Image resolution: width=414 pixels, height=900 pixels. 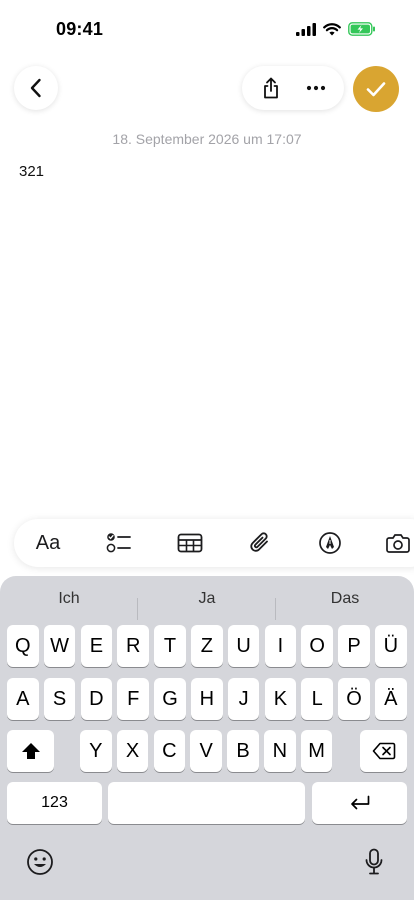 What do you see at coordinates (361, 29) in the screenshot?
I see `battery-icon` at bounding box center [361, 29].